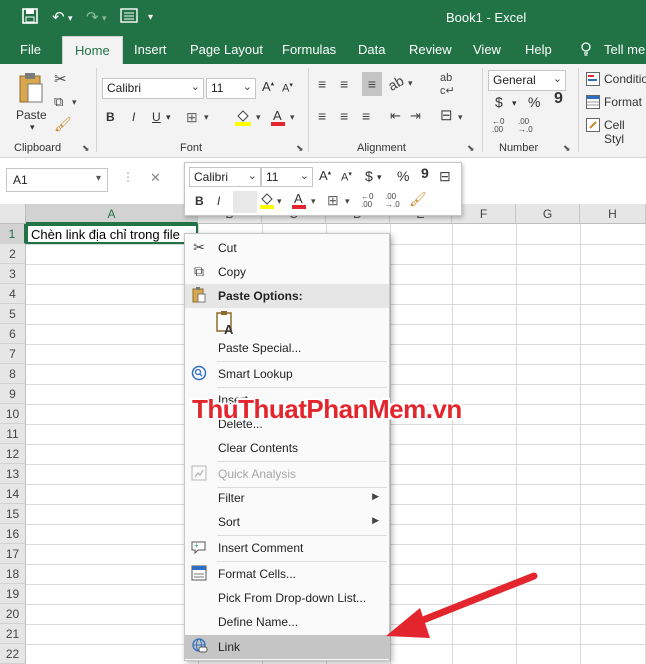 This screenshot has height=664, width=646. What do you see at coordinates (313, 201) in the screenshot?
I see `mini-font-color-dropdown-icon: ▾` at bounding box center [313, 201].